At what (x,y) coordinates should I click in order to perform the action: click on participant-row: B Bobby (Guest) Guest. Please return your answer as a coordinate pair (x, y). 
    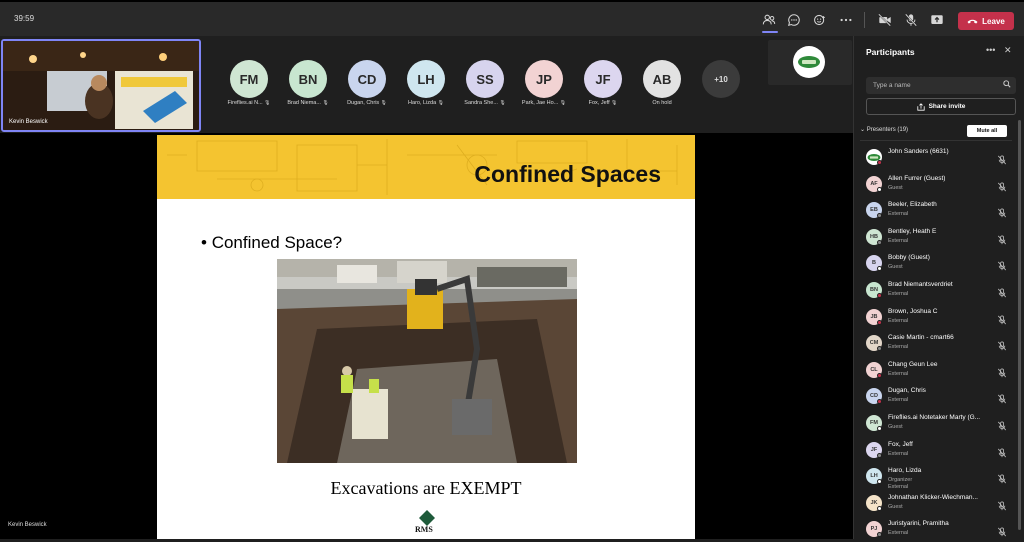
    Looking at the image, I should click on (937, 263).